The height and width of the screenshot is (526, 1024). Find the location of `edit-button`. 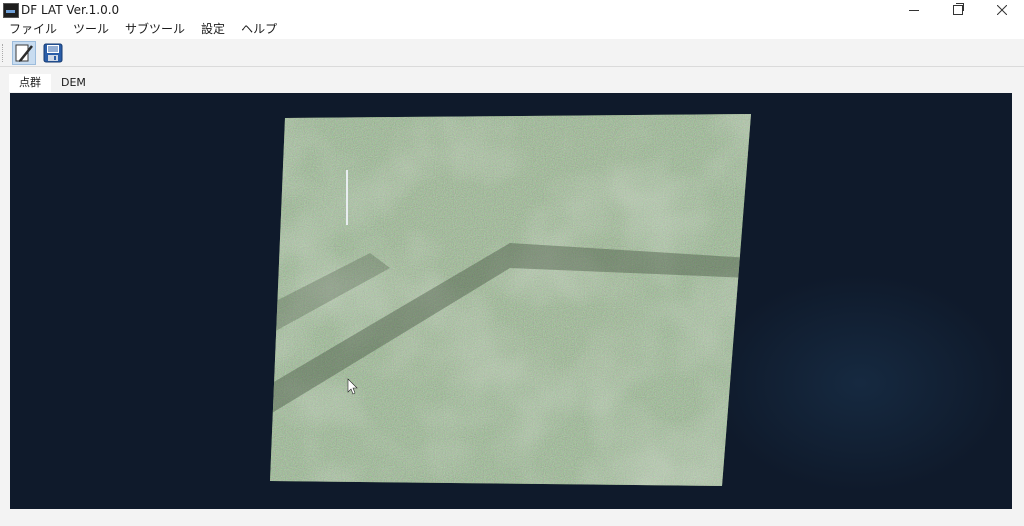

edit-button is located at coordinates (24, 53).